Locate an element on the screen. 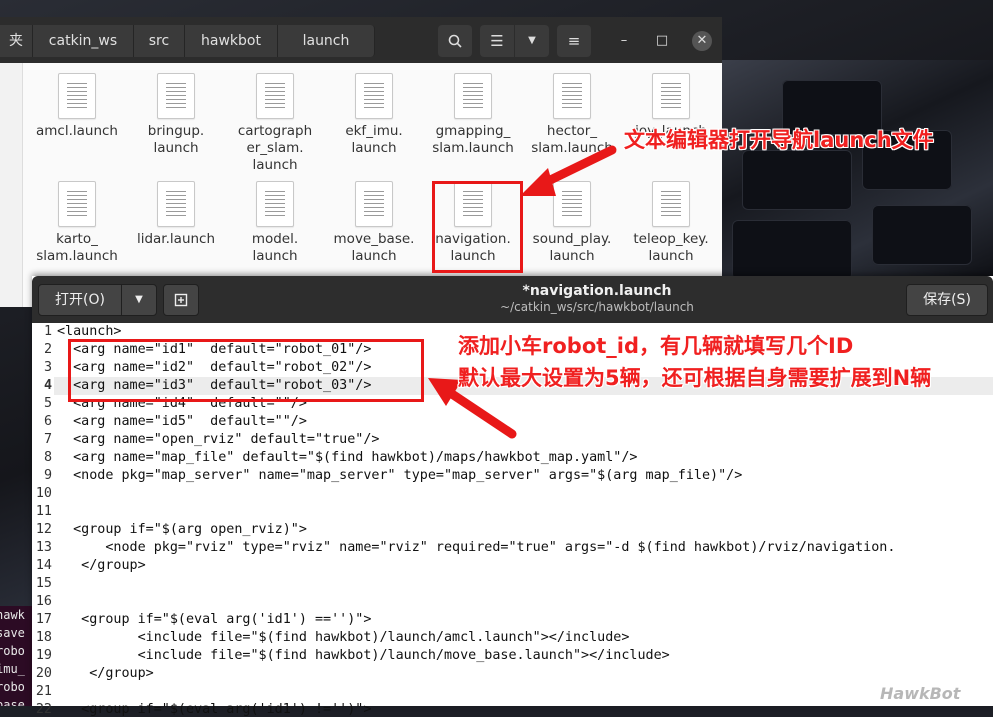  arrow-head is located at coordinates (538, 182).